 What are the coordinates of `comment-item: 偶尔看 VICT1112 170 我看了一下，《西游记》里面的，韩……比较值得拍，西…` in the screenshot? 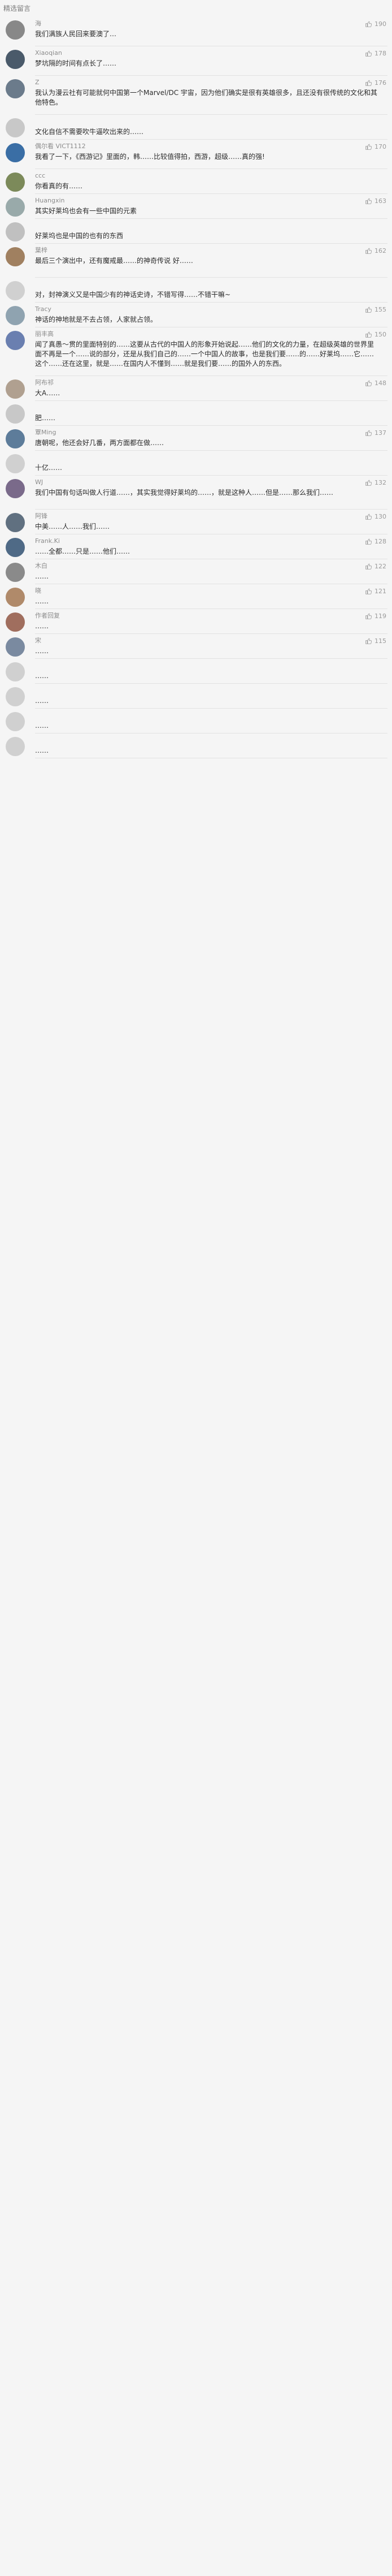 It's located at (196, 154).